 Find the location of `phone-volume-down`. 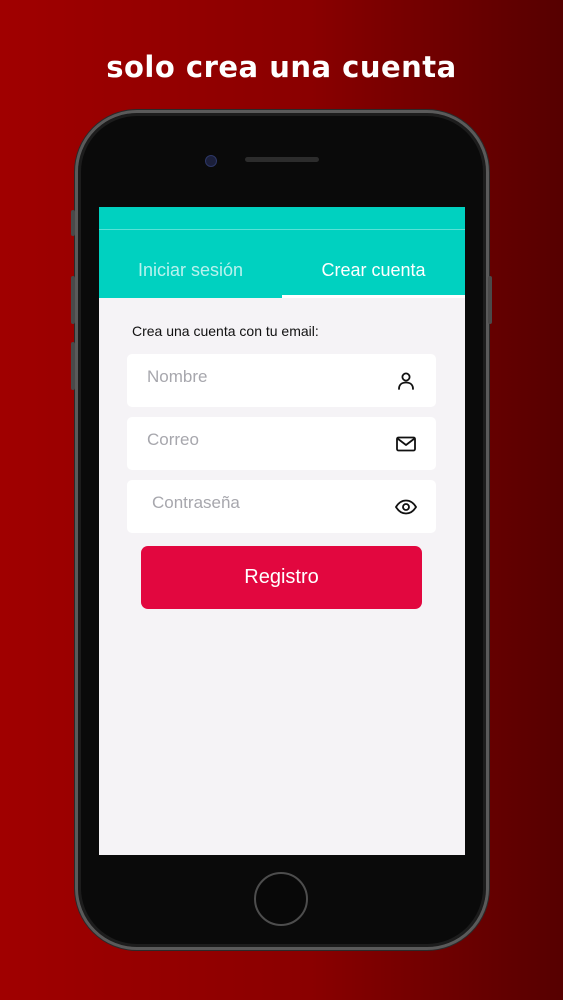

phone-volume-down is located at coordinates (73, 366).